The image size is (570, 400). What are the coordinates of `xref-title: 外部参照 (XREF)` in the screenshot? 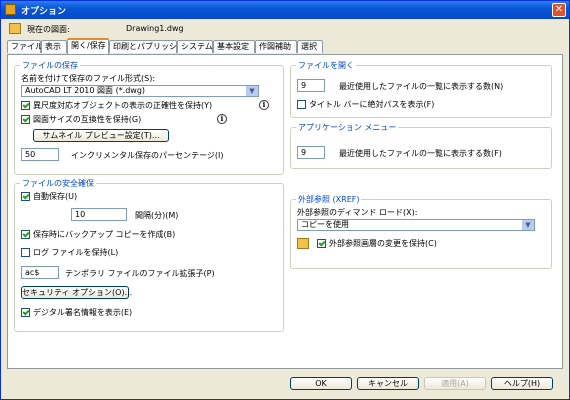 It's located at (329, 199).